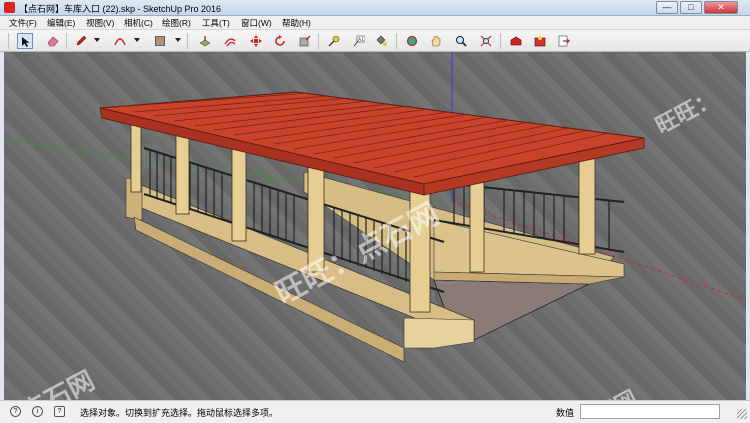  I want to click on pencil-dropdown-arrow, so click(97, 40).